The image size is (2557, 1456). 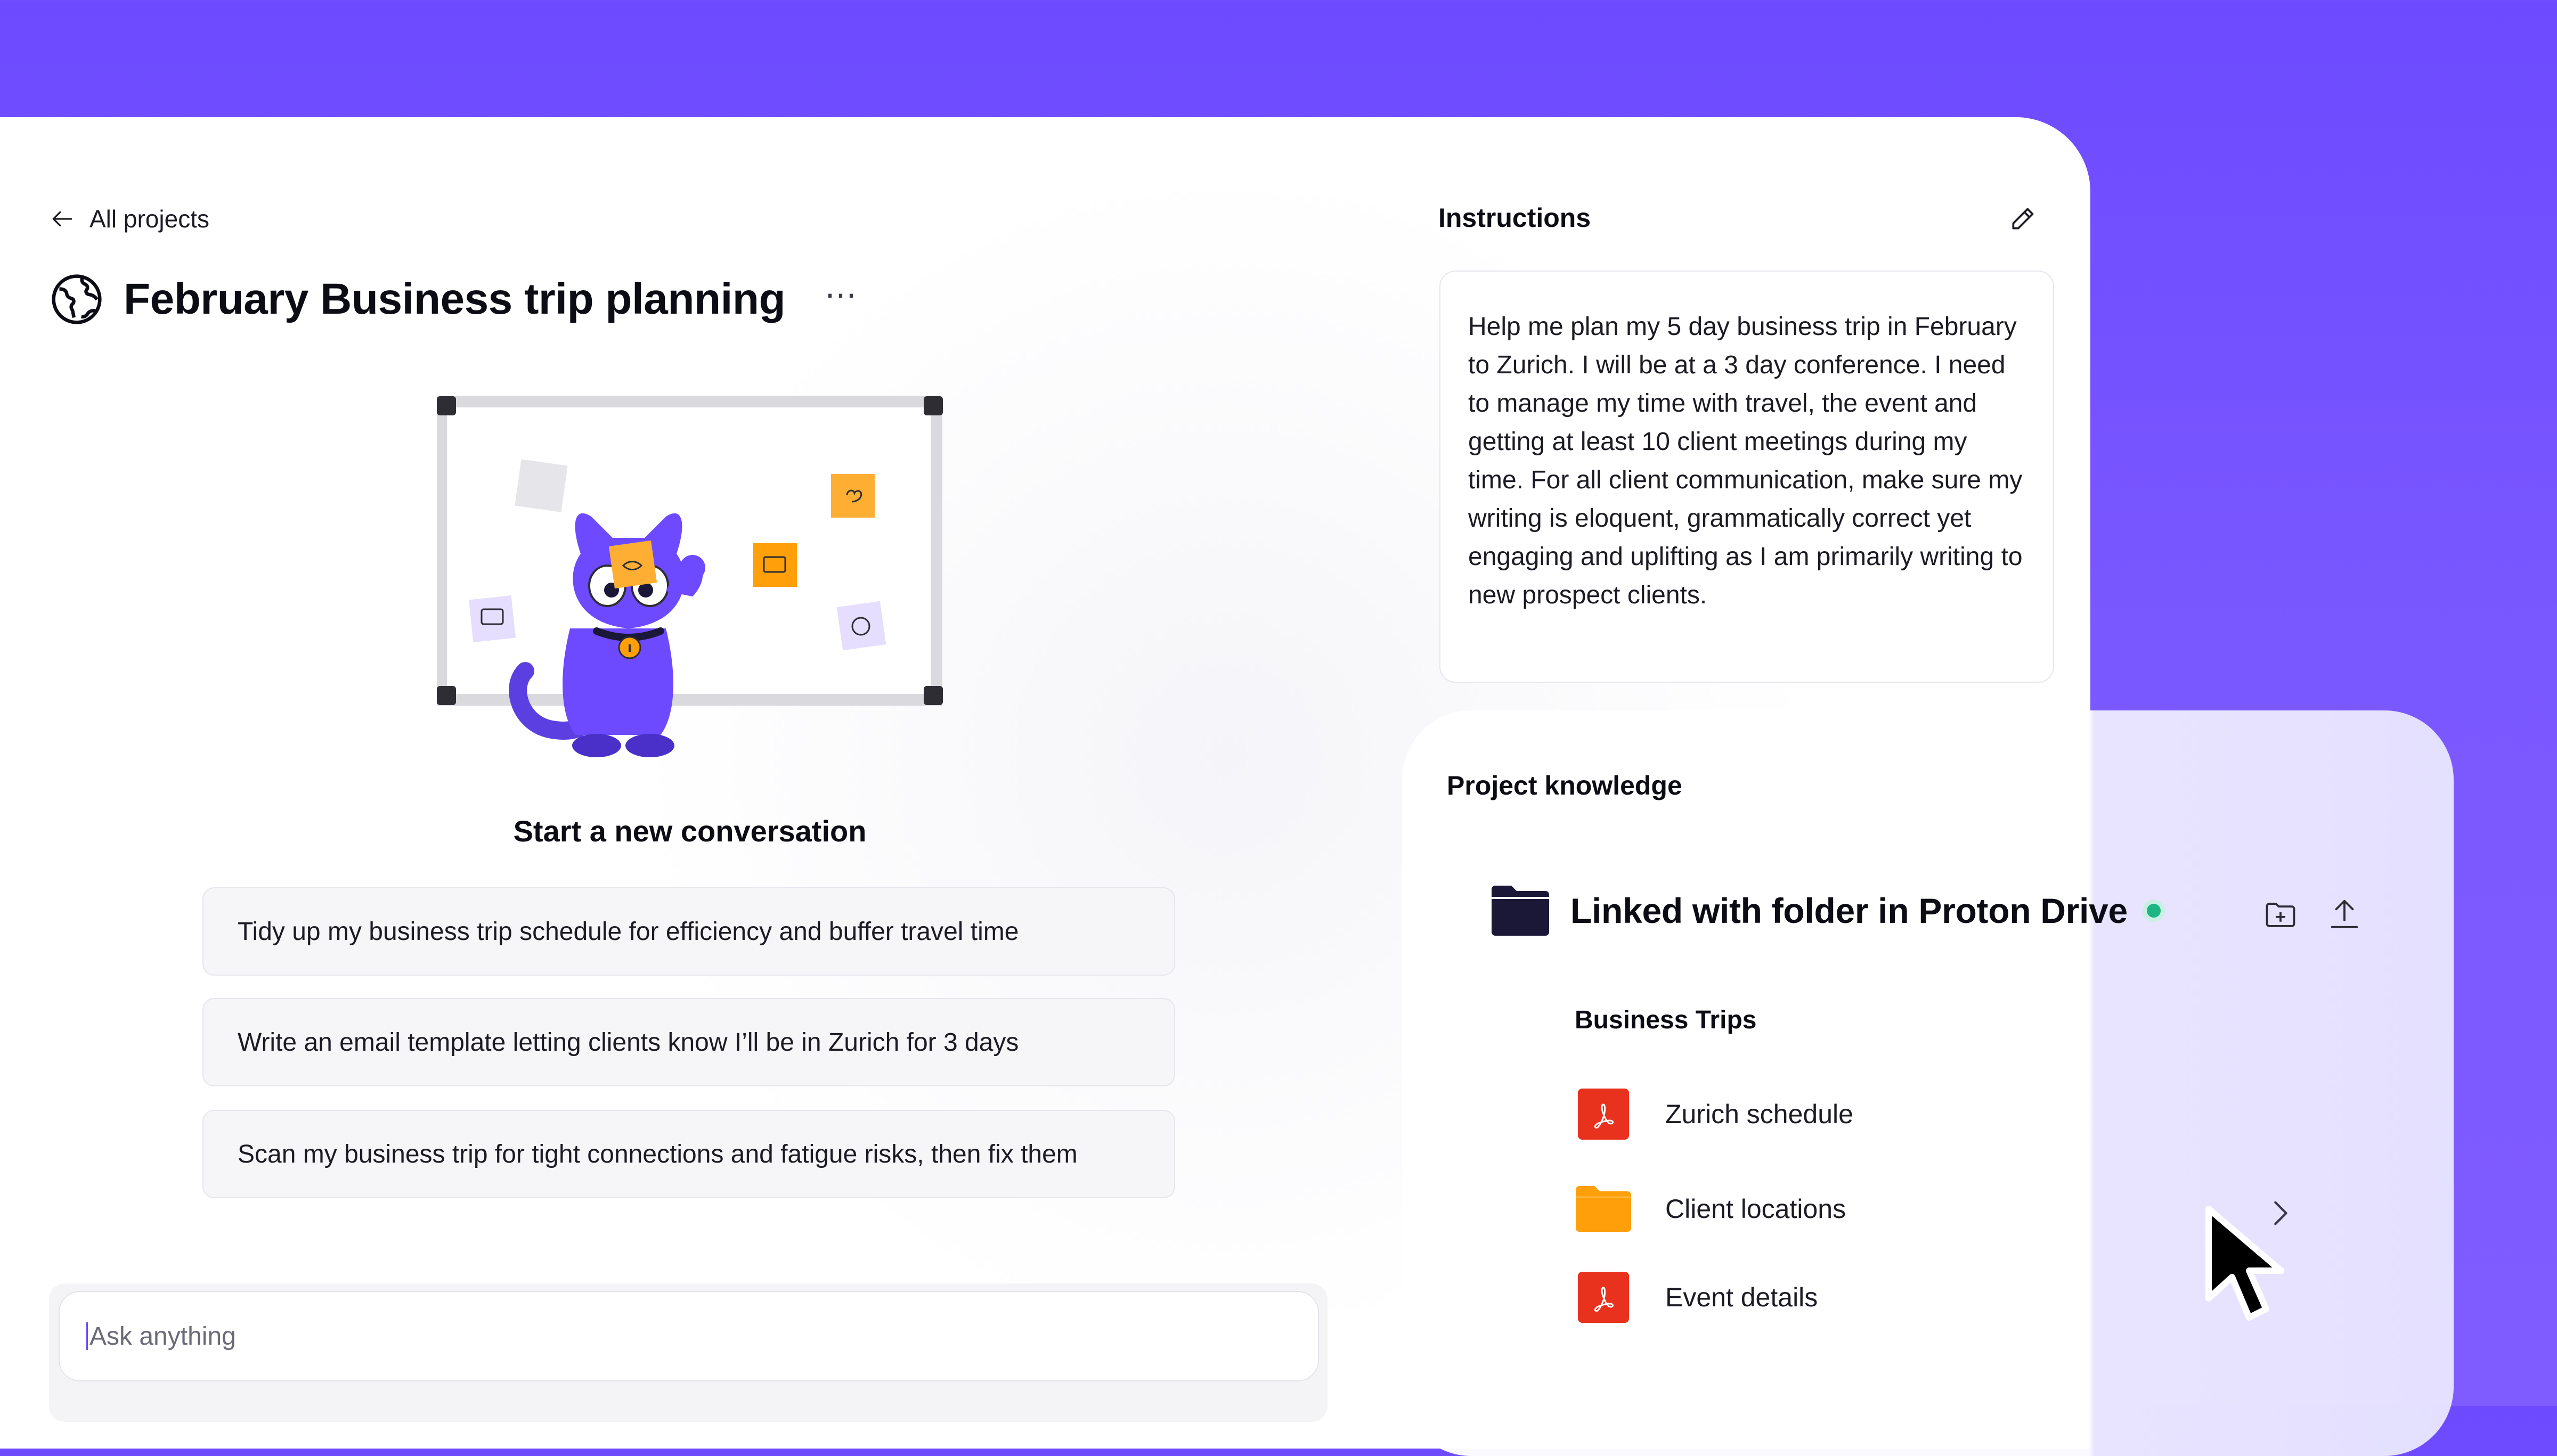 I want to click on folder-icon, so click(x=1603, y=1209).